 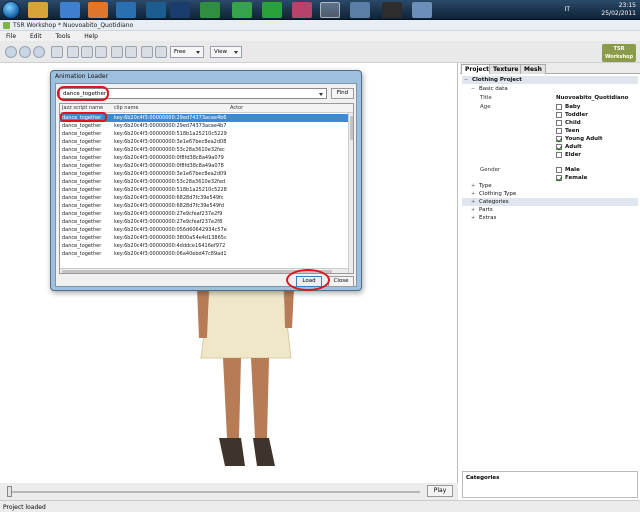 What do you see at coordinates (550, 218) in the screenshot?
I see `group-row: + Extras` at bounding box center [550, 218].